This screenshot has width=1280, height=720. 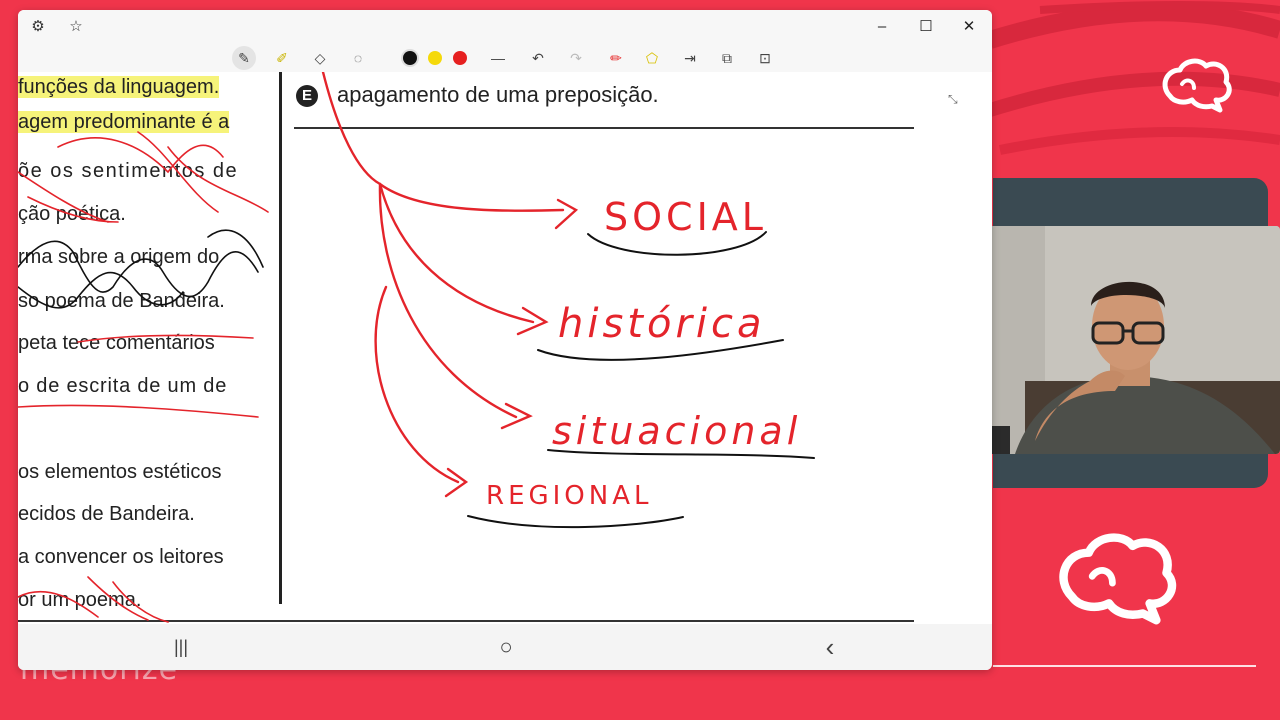 What do you see at coordinates (244, 58) in the screenshot?
I see `pen-icon: ✎` at bounding box center [244, 58].